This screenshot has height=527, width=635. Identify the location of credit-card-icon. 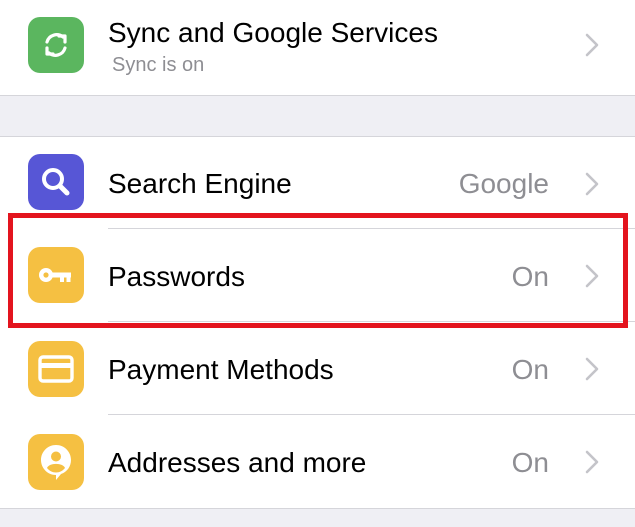
(56, 369).